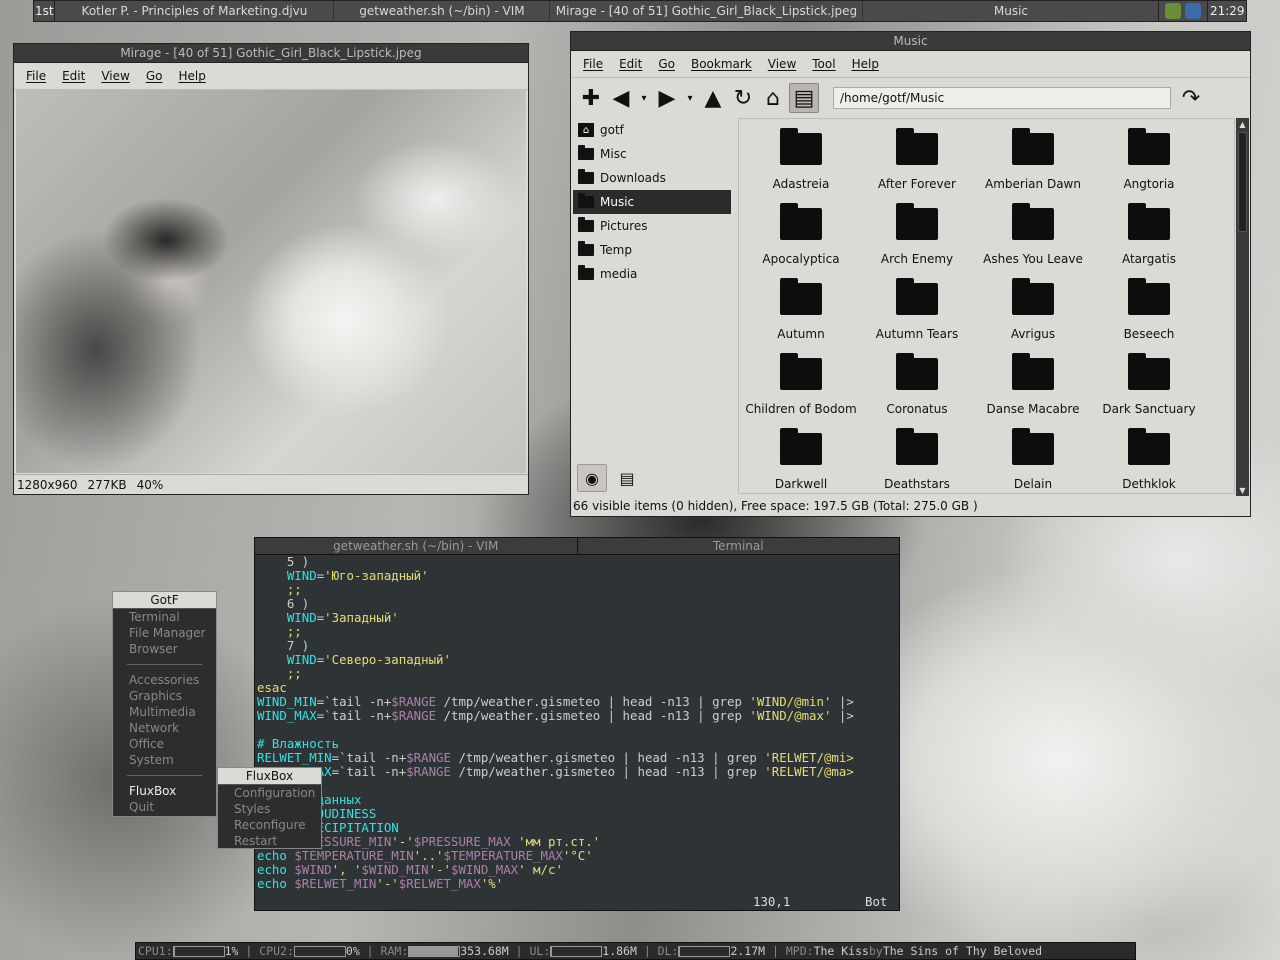 This screenshot has height=960, width=1280. I want to click on sidebar-item-misc: Misc, so click(652, 154).